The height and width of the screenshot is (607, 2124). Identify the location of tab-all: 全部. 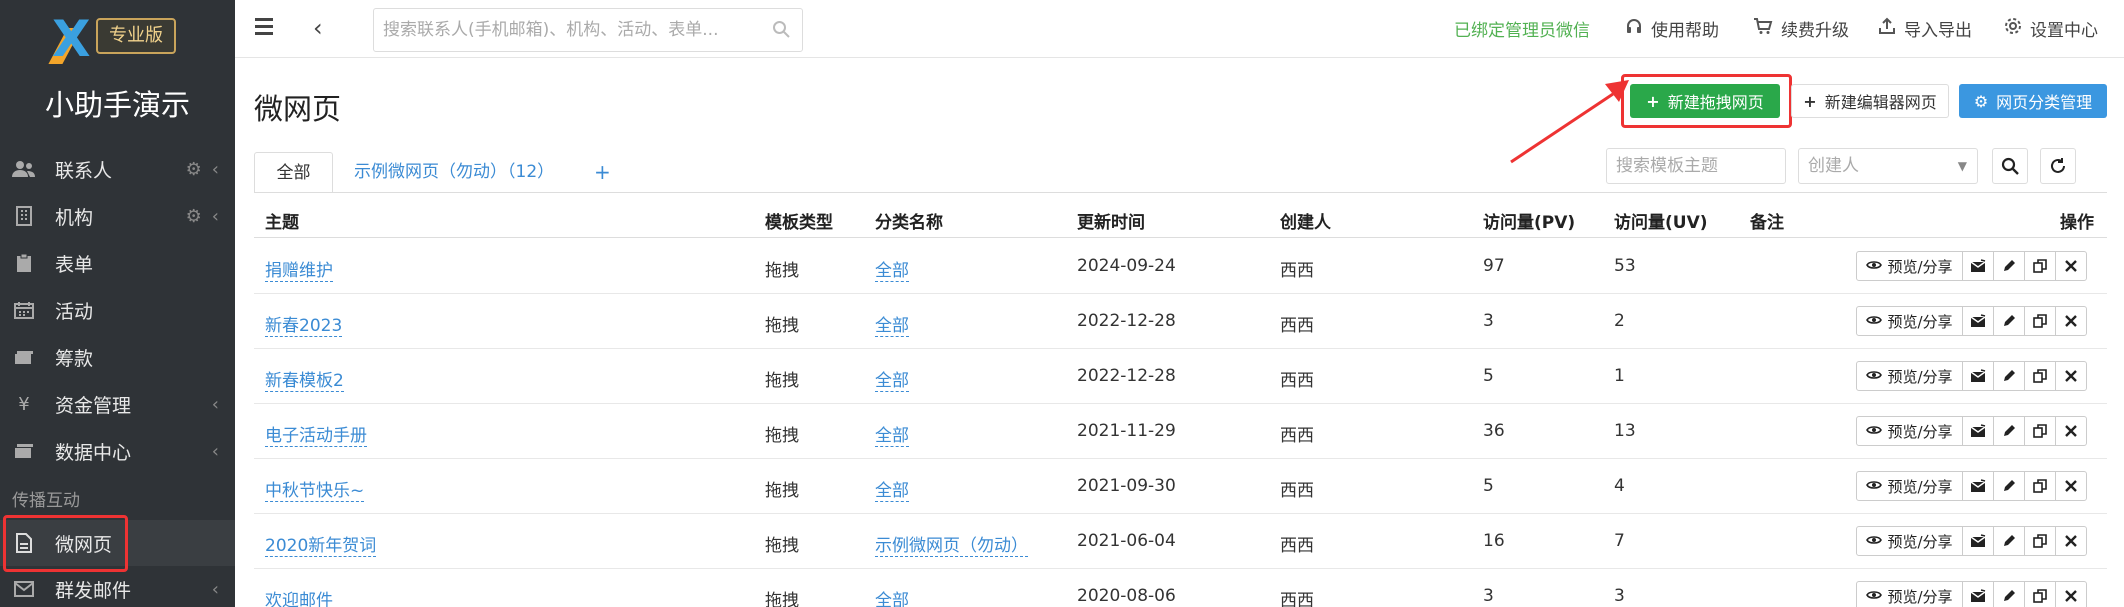
(293, 172).